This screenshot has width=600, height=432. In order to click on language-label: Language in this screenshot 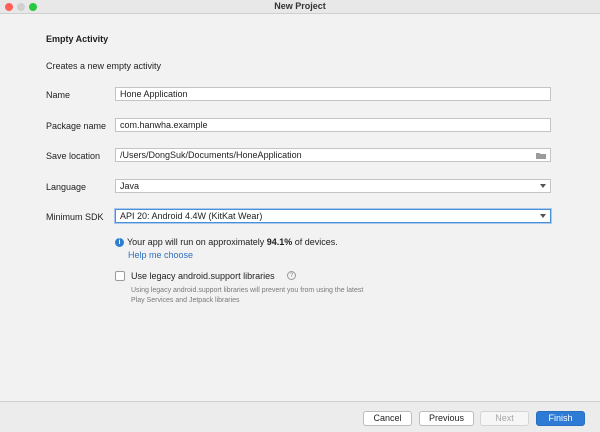, I will do `click(66, 187)`.